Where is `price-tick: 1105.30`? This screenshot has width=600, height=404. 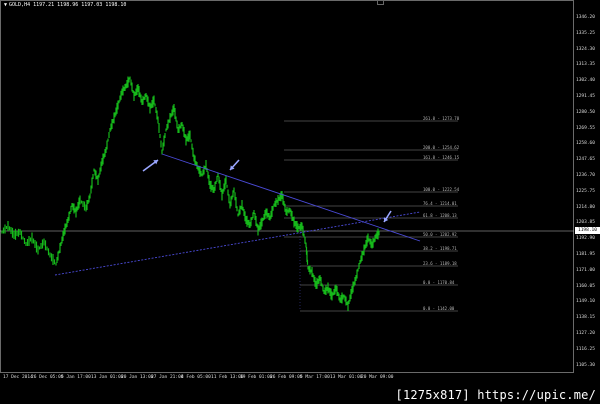 price-tick: 1105.30 is located at coordinates (585, 365).